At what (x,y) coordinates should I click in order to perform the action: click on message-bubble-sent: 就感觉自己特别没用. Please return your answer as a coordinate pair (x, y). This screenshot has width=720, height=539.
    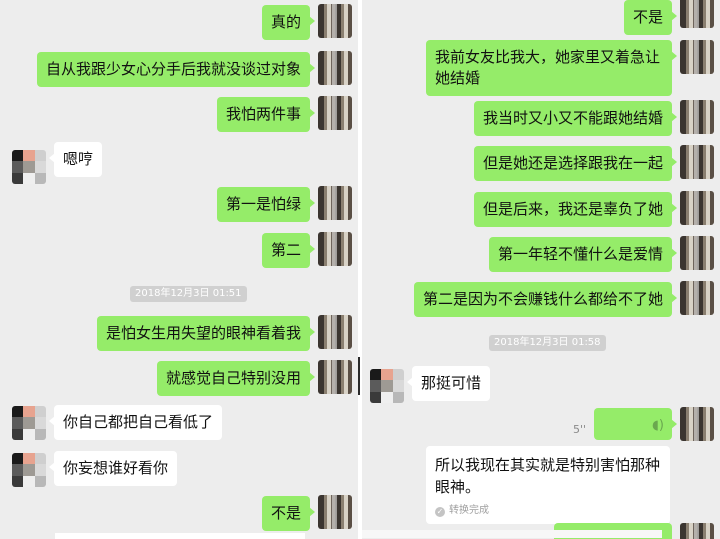
    Looking at the image, I should click on (236, 378).